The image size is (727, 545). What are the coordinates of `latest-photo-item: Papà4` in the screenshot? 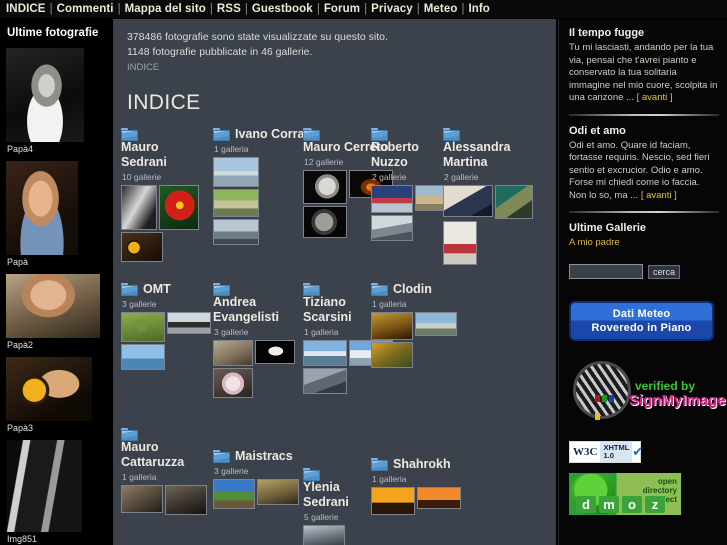 It's located at (56, 103).